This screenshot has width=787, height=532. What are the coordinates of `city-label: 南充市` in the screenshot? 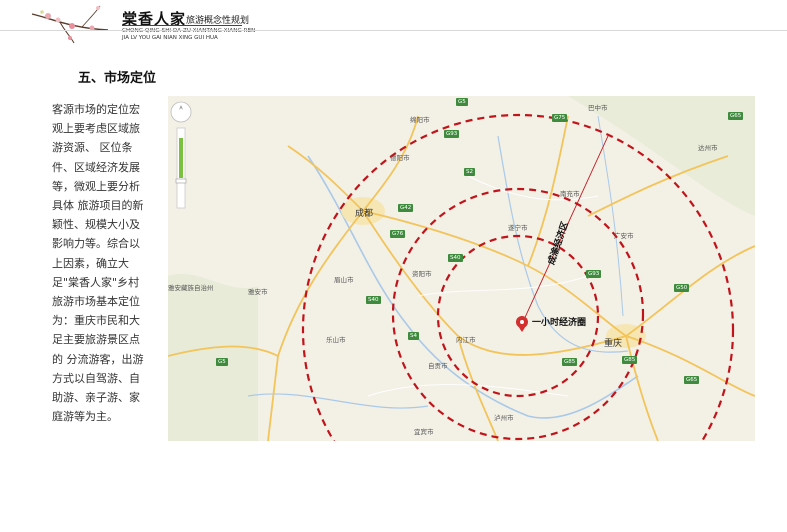 It's located at (570, 194).